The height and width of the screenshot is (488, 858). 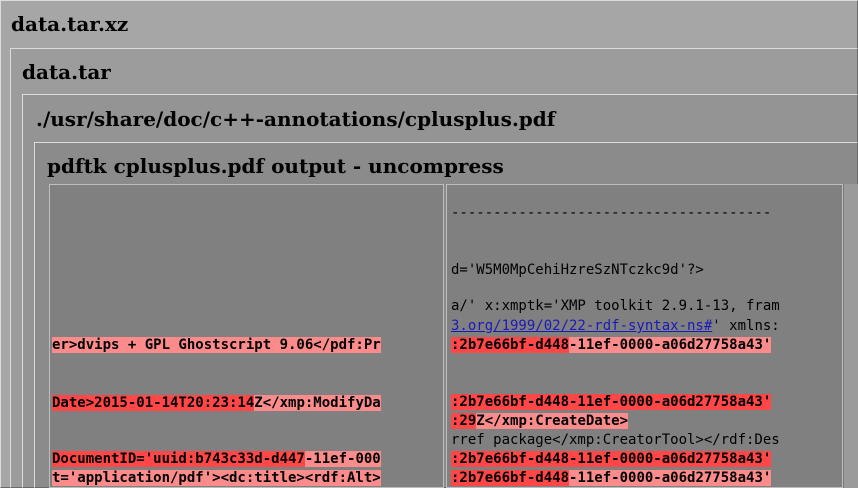 I want to click on right-line-xpacket-id: d='W5M0MpCehiHzreSzNTczkc9d'?>, so click(x=577, y=270).